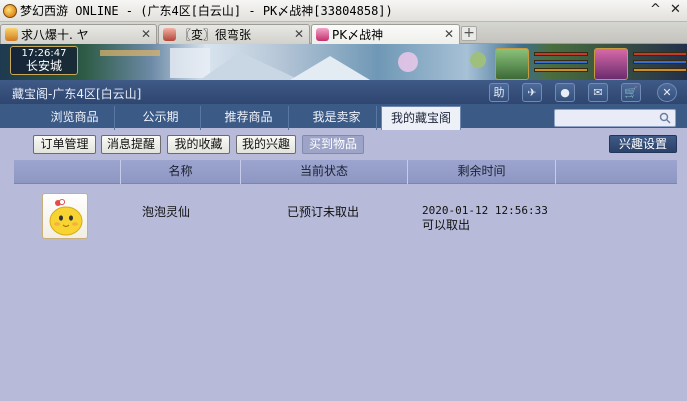  What do you see at coordinates (249, 118) in the screenshot?
I see `tab-recommended: 推荐商品` at bounding box center [249, 118].